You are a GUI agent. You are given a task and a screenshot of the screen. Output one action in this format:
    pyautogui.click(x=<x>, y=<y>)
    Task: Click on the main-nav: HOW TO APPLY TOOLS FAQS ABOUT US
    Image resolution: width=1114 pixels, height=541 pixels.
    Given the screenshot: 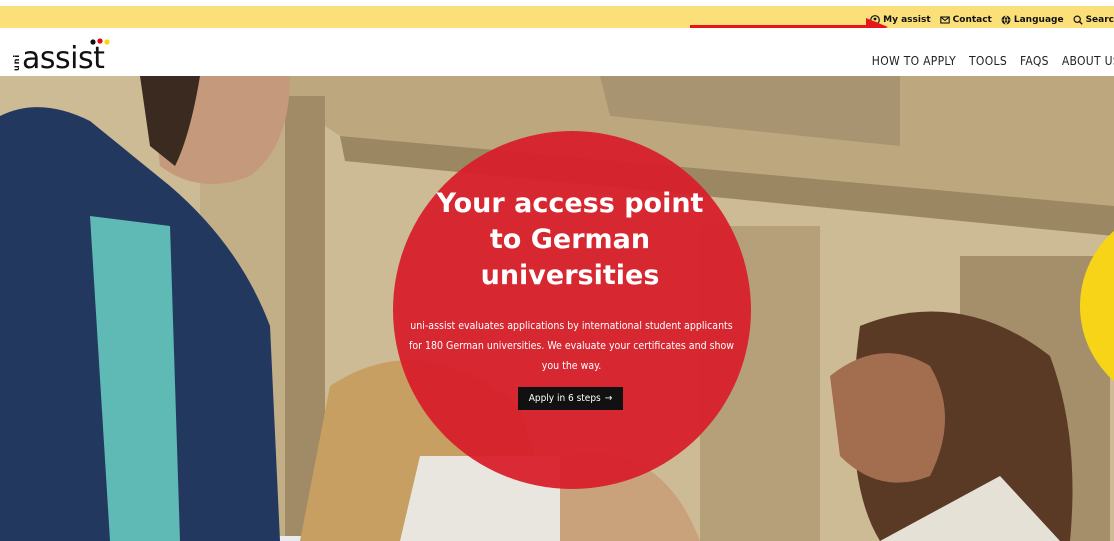 What is the action you would take?
    pyautogui.click(x=993, y=61)
    